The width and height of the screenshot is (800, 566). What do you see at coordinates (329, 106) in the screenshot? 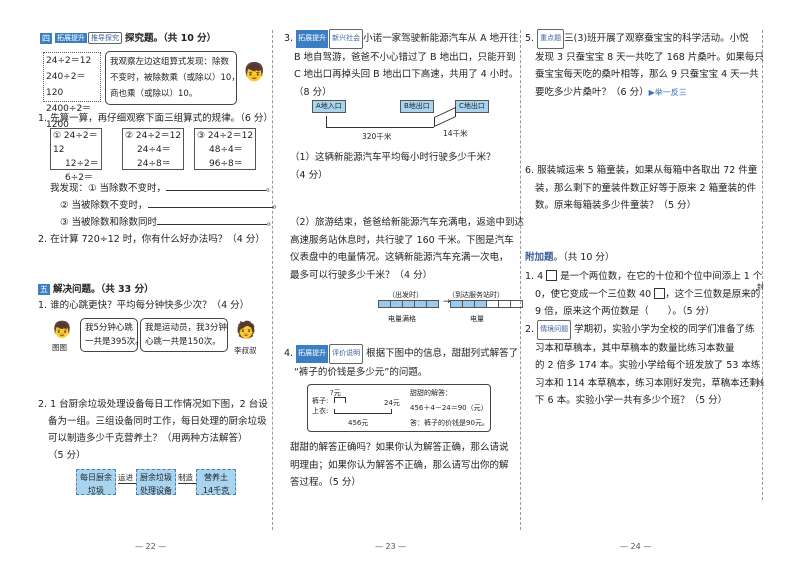
I see `label-a-entrance: A地入口` at bounding box center [329, 106].